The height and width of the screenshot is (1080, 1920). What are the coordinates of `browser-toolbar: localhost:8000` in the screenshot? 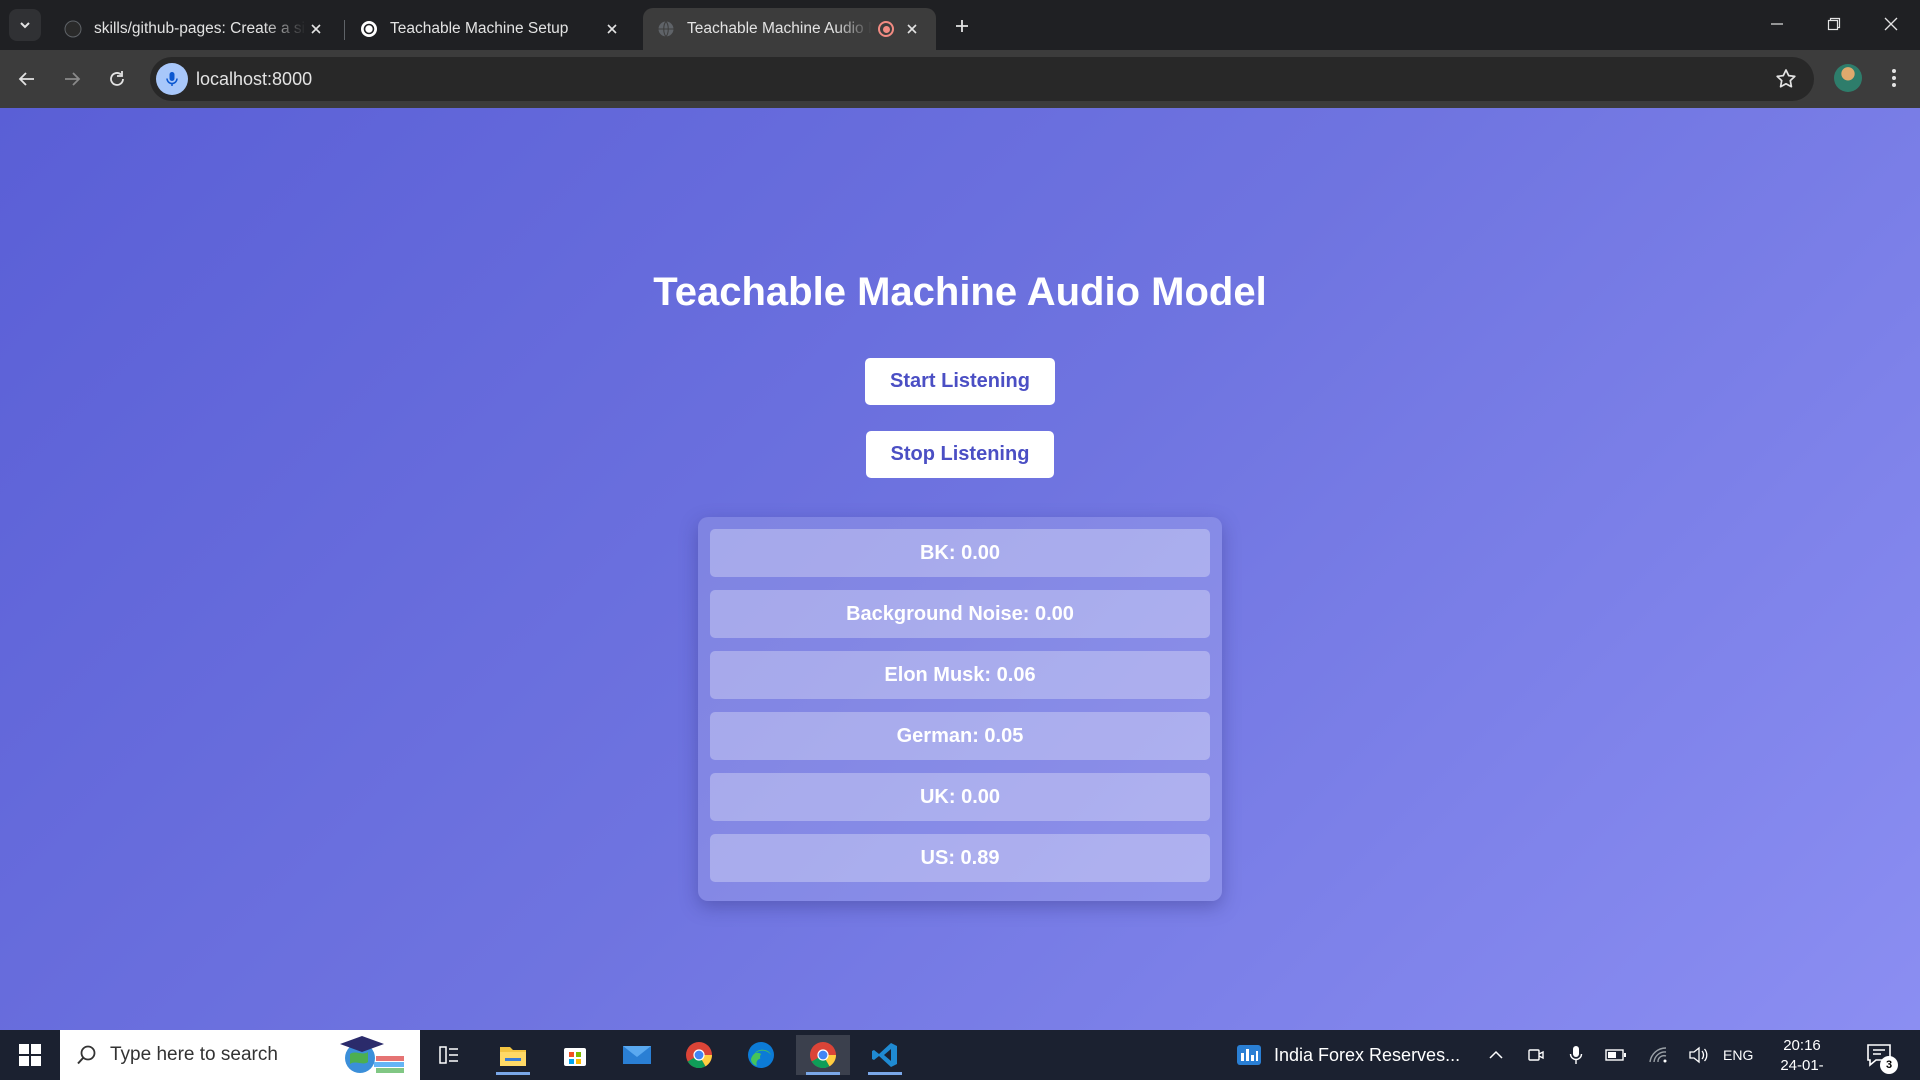 It's located at (960, 79).